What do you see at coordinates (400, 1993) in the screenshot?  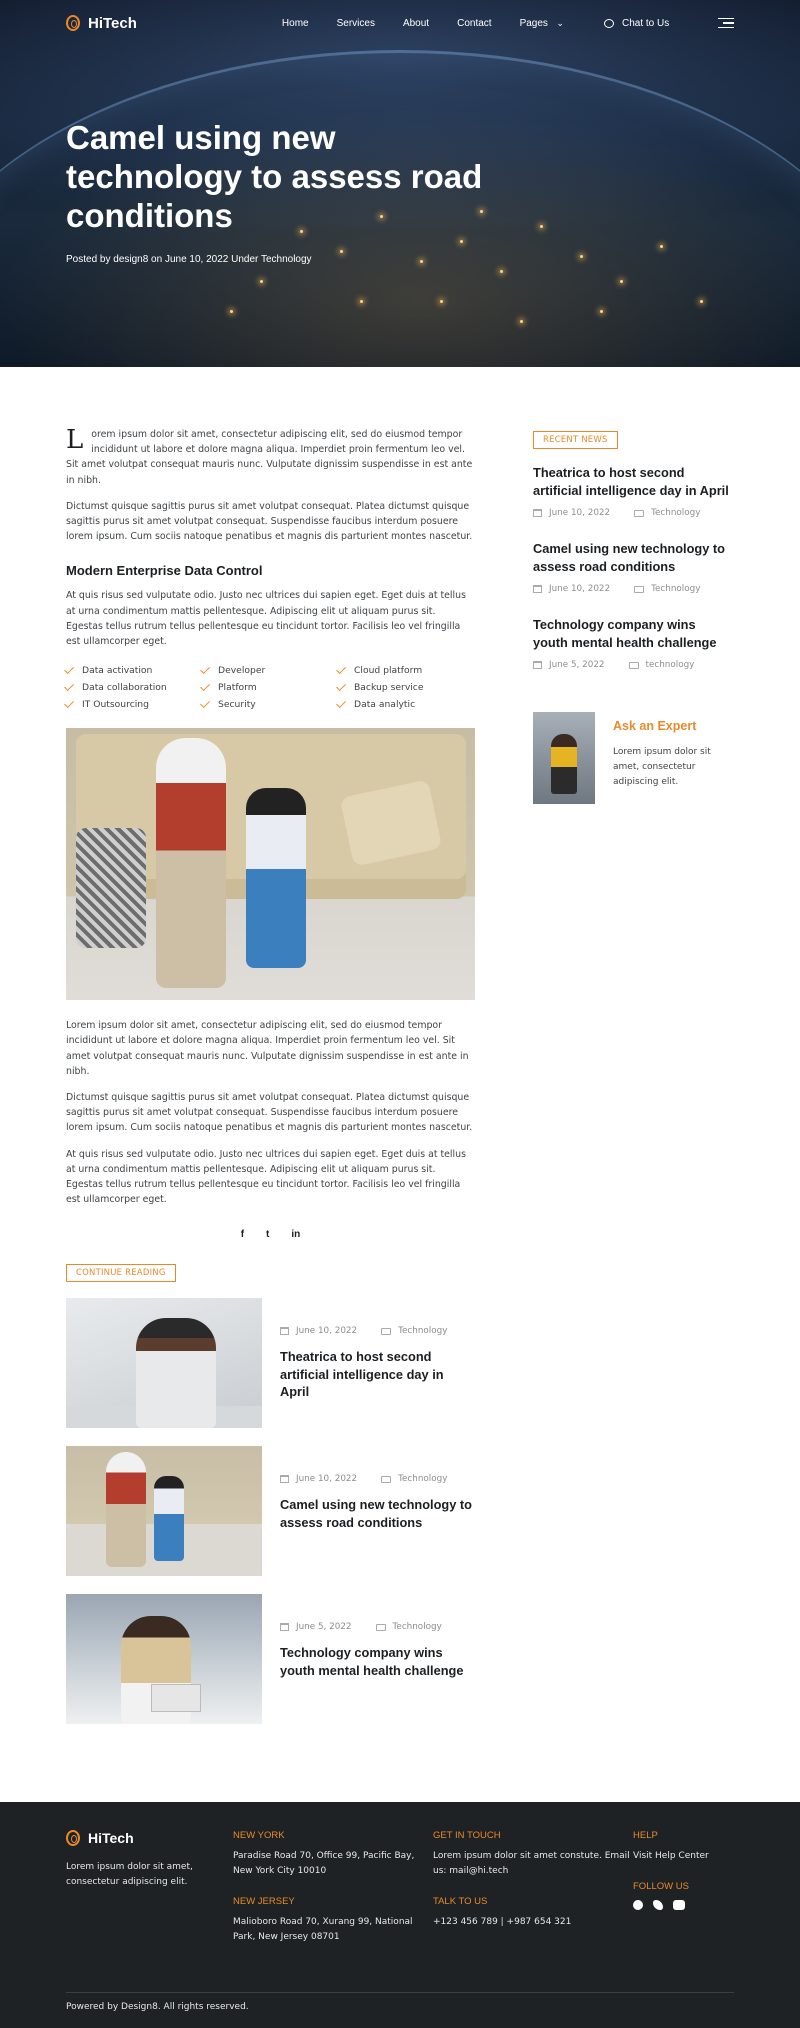 I see `footer-divider` at bounding box center [400, 1993].